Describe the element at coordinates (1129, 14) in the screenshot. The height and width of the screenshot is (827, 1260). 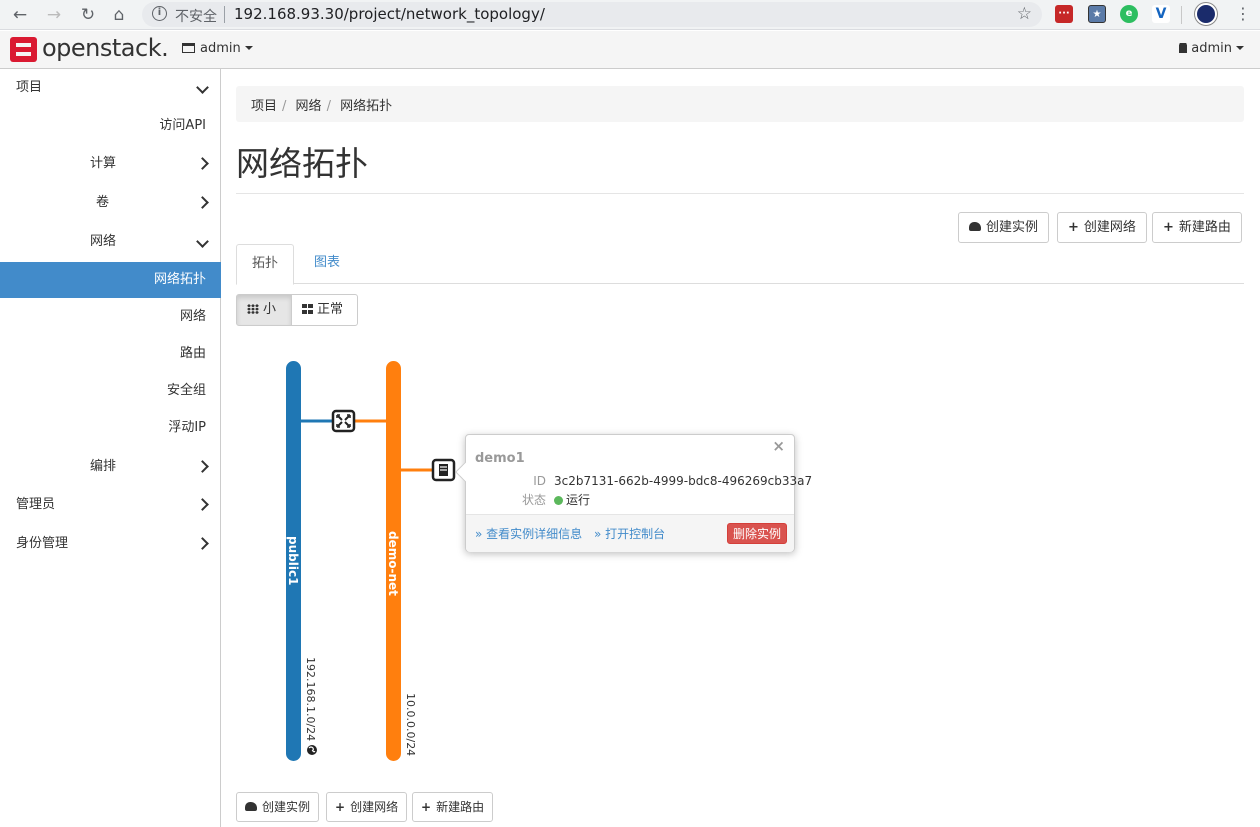
I see `evernote-icon: e` at that location.